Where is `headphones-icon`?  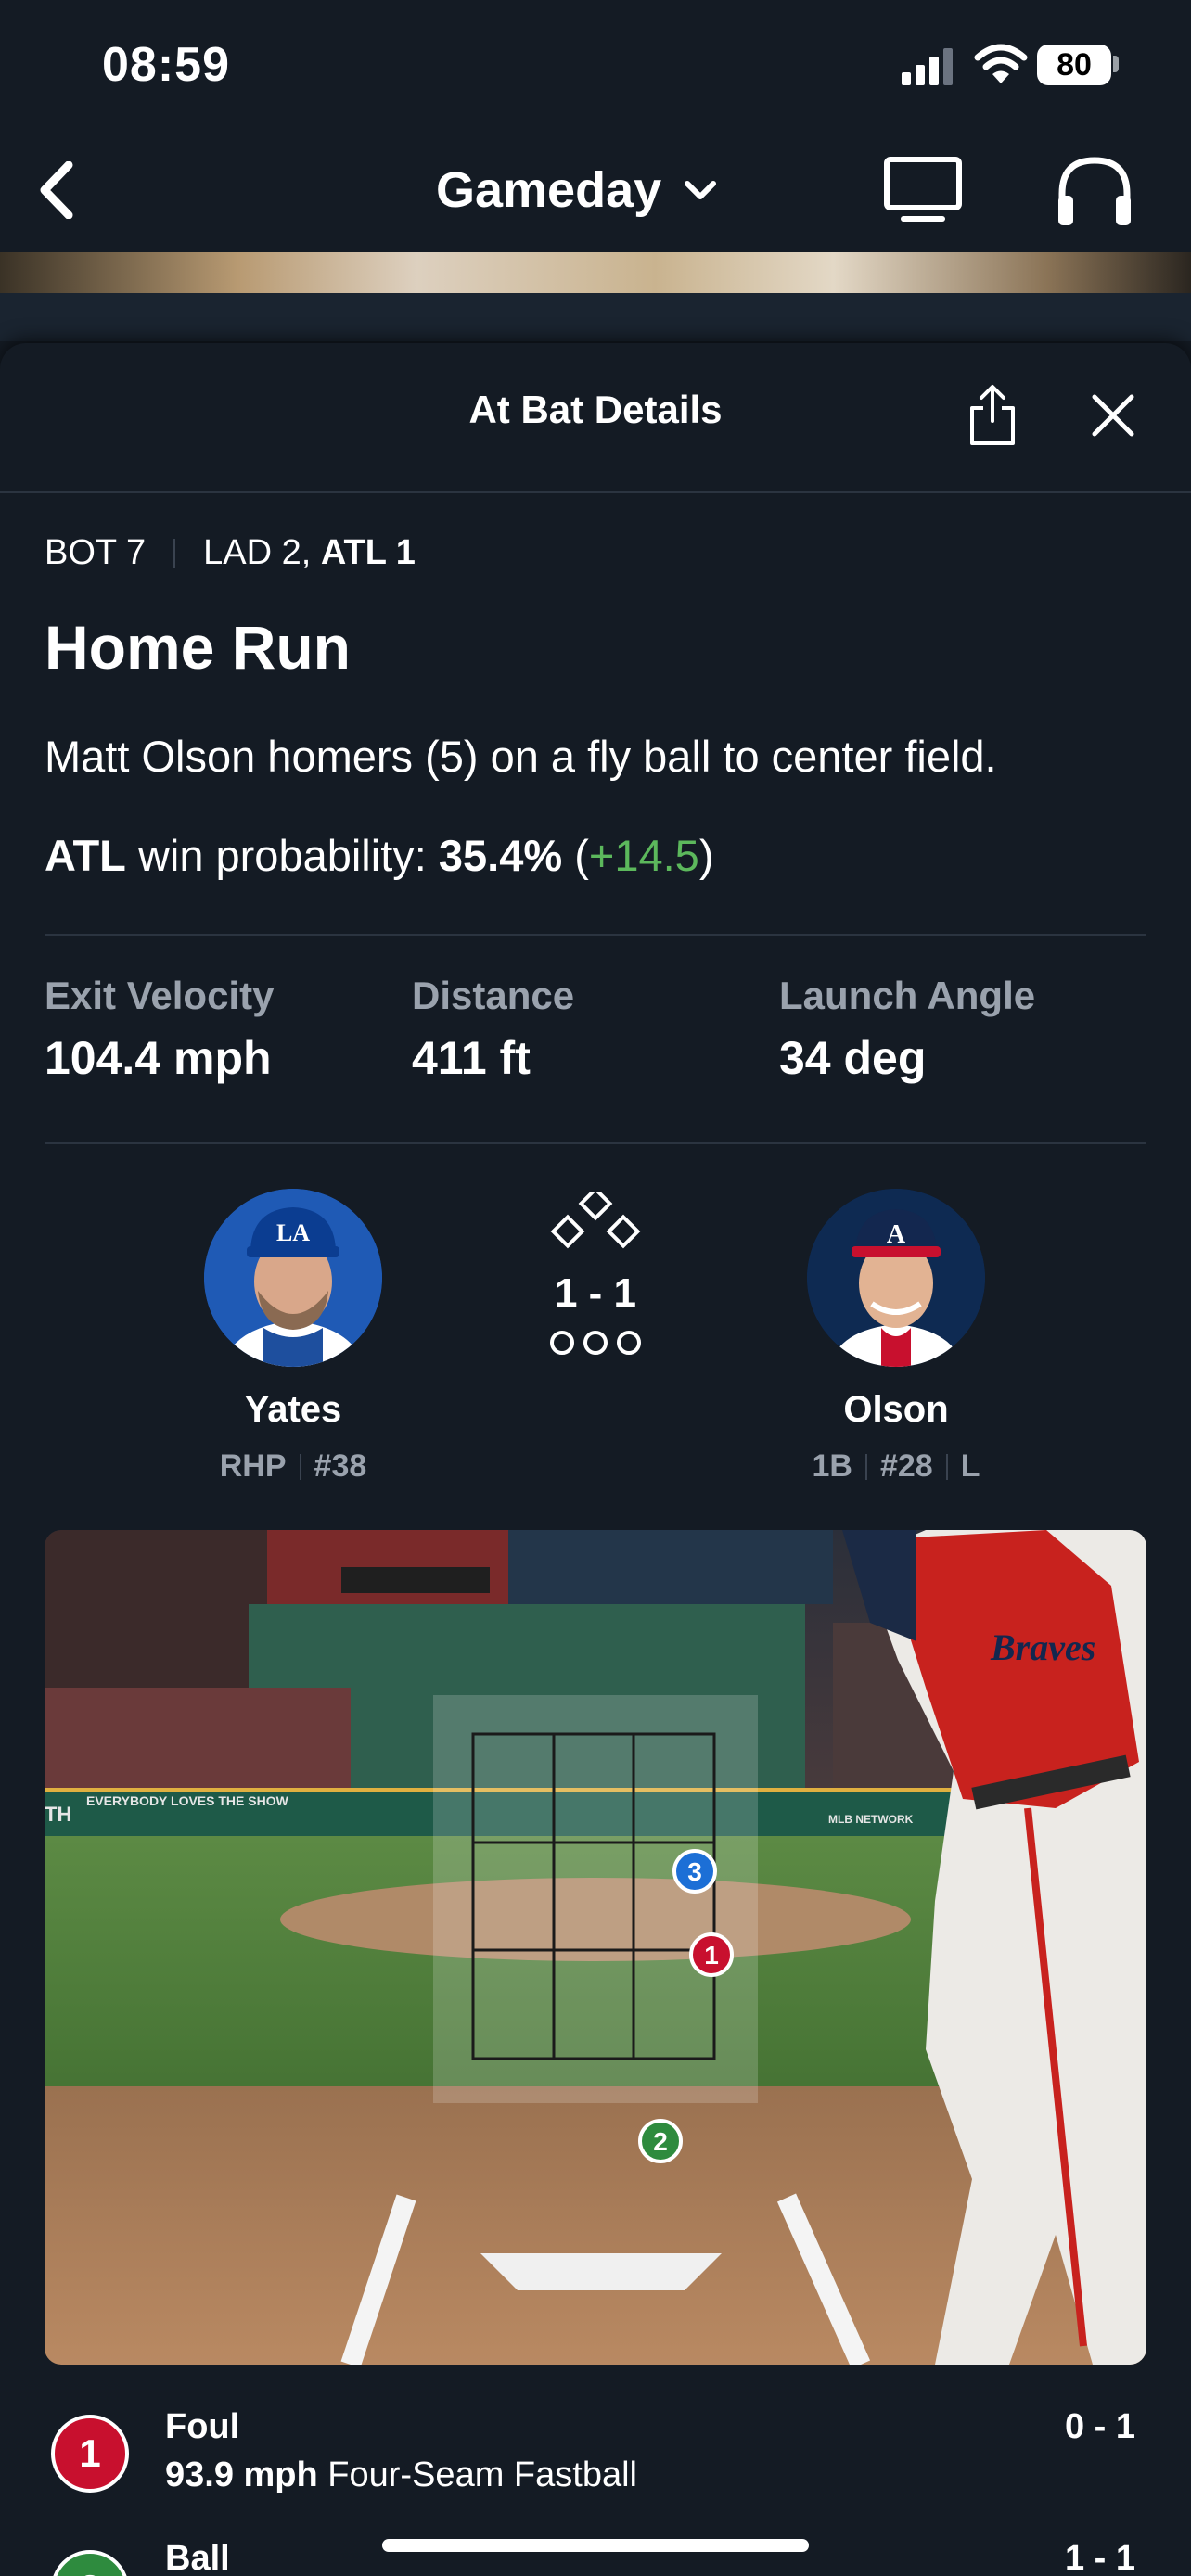
headphones-icon is located at coordinates (1095, 190).